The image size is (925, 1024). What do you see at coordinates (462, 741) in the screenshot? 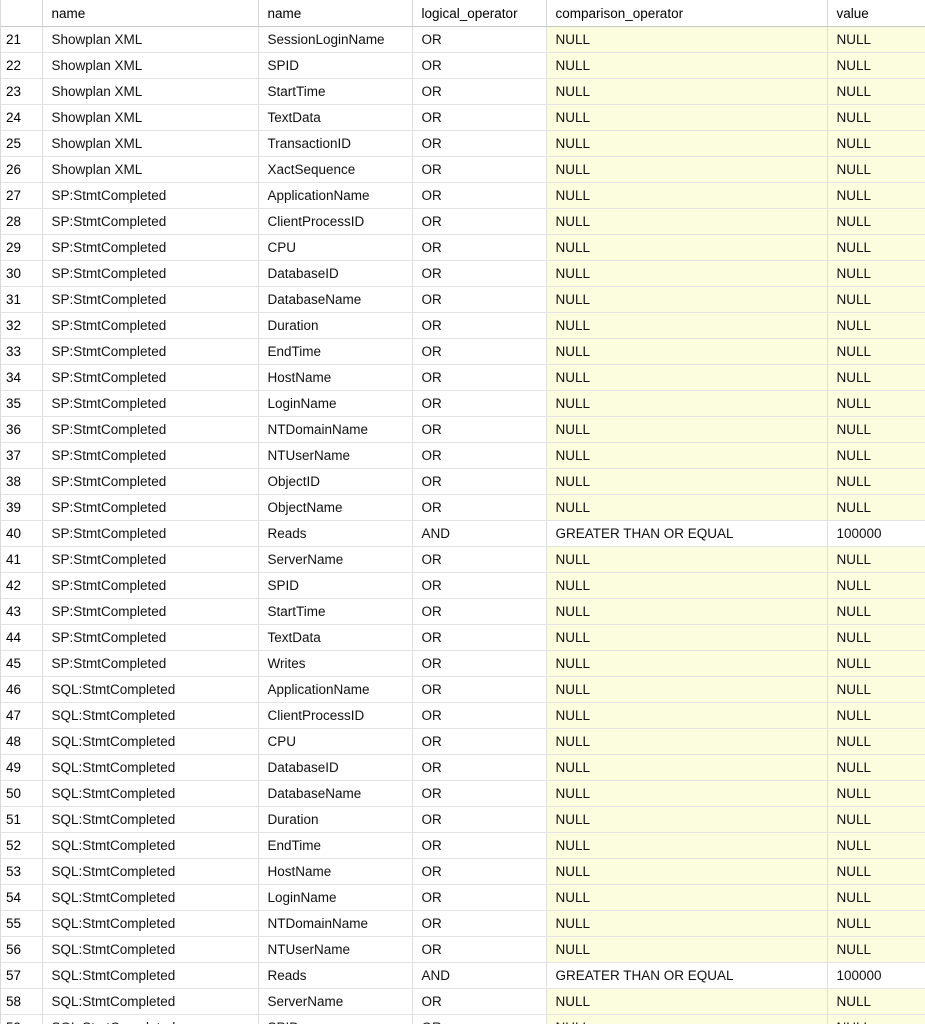
I see `table-row: 48 SQL:StmtCompleted CPU OR NULL NULL` at bounding box center [462, 741].